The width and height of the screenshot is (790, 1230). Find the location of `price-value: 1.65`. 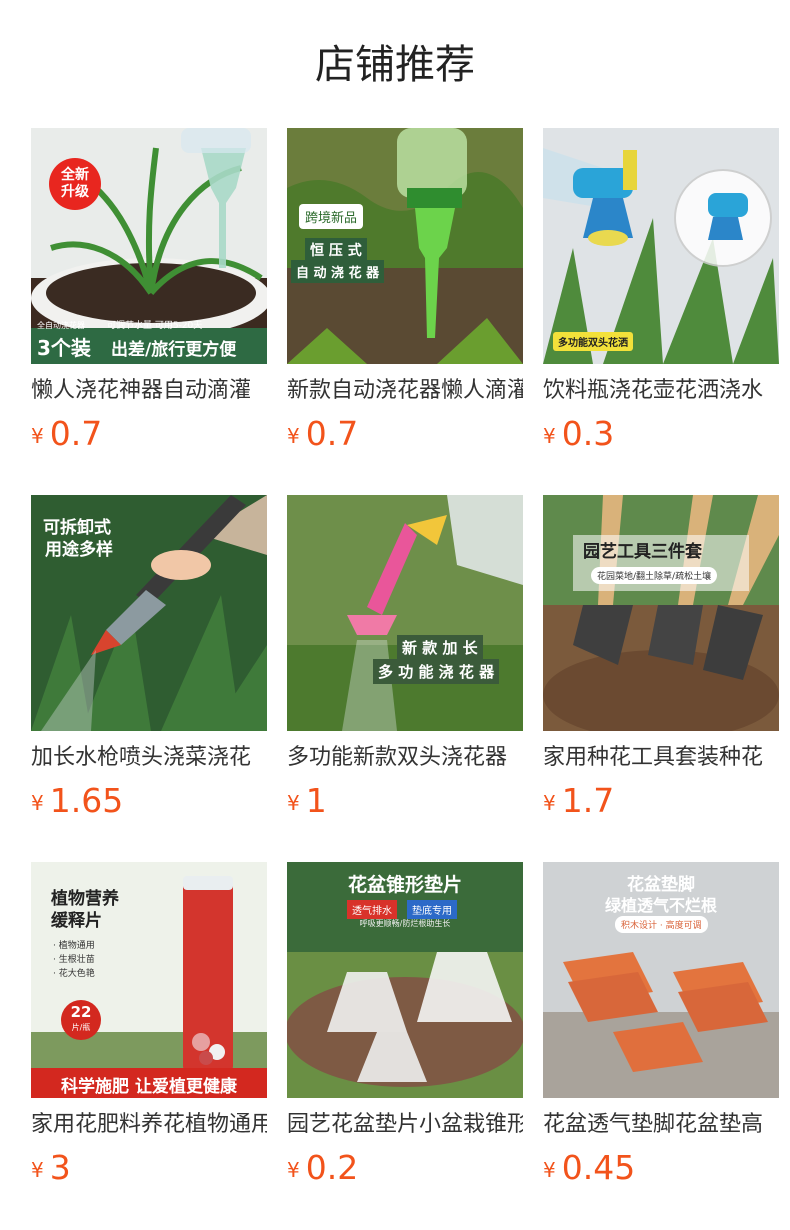

price-value: 1.65 is located at coordinates (86, 800).